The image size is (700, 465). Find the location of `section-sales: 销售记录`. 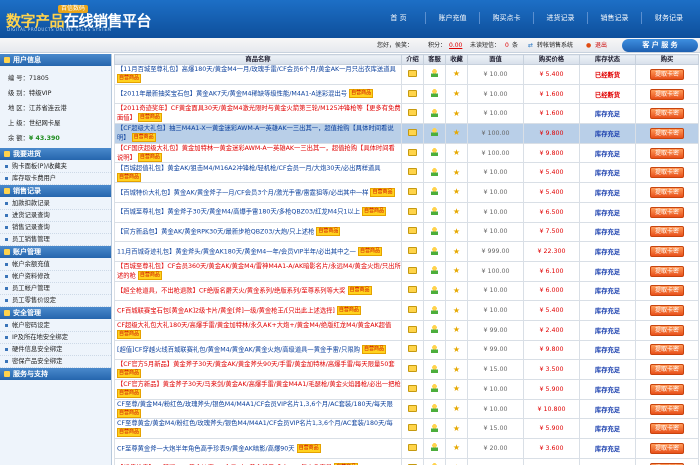

section-sales: 销售记录 is located at coordinates (55, 191).